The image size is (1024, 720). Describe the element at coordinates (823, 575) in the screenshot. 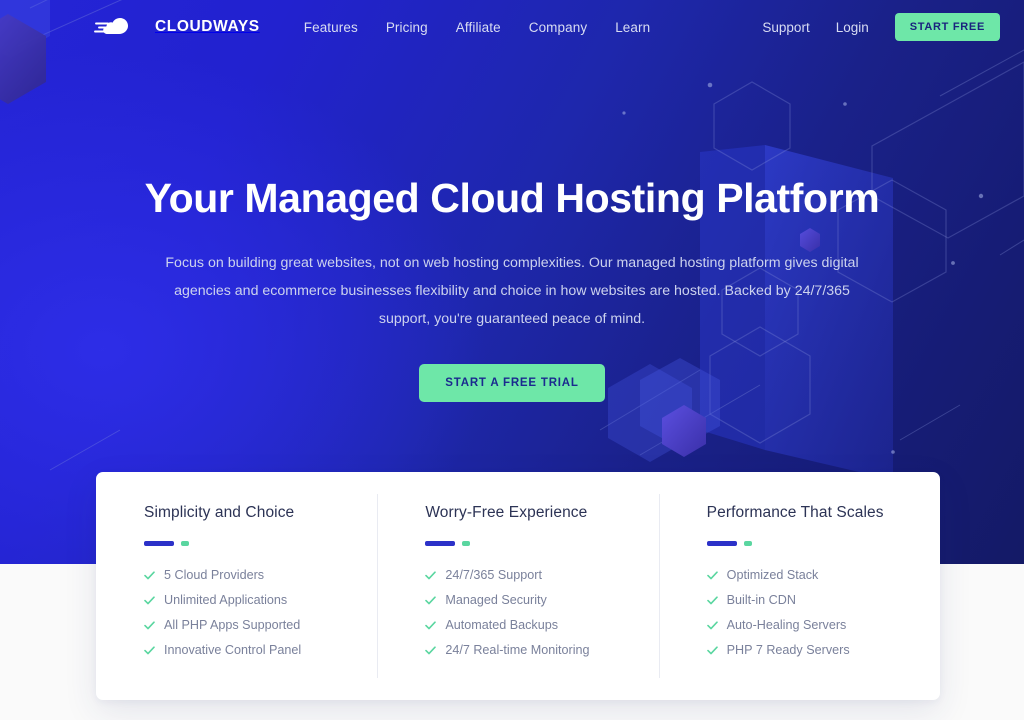

I see `list-item: Optimized Stack` at that location.